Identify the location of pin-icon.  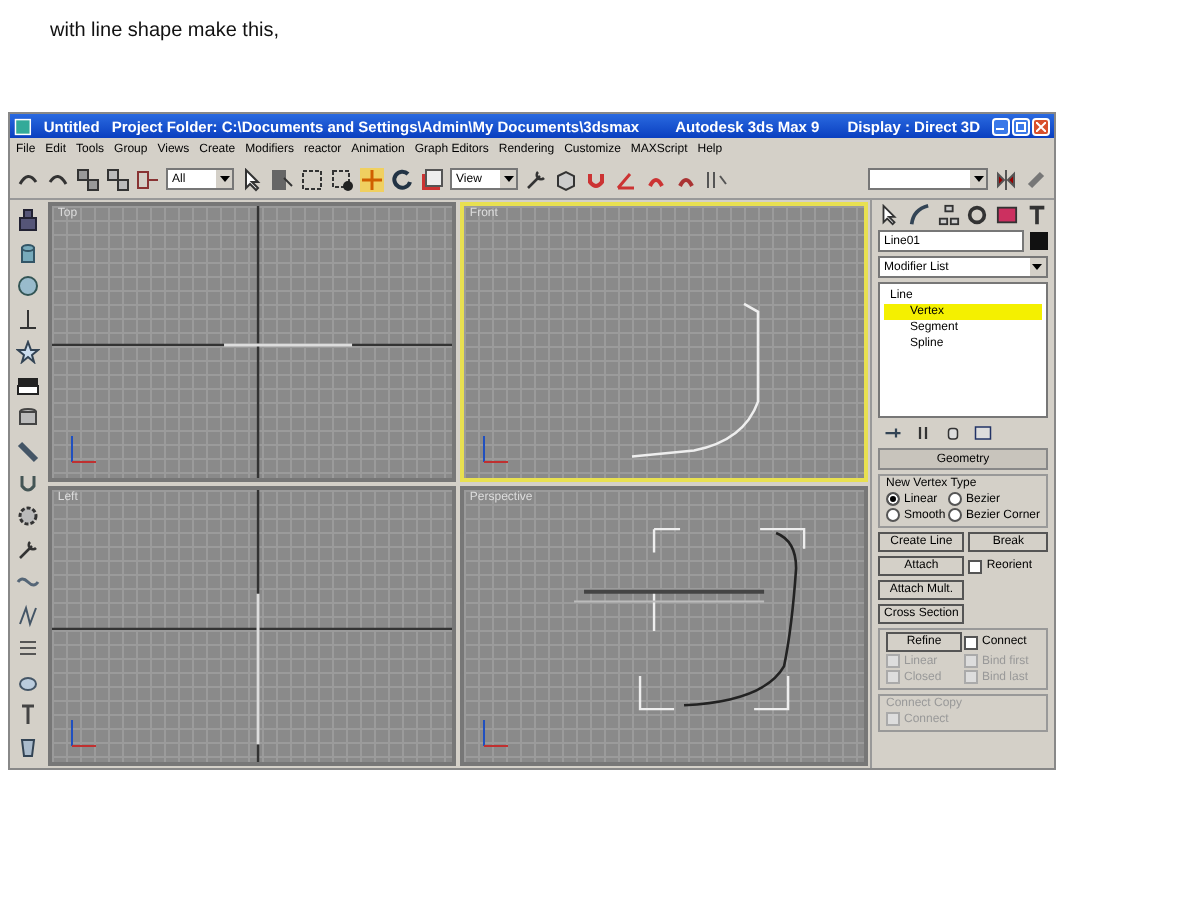
(892, 433).